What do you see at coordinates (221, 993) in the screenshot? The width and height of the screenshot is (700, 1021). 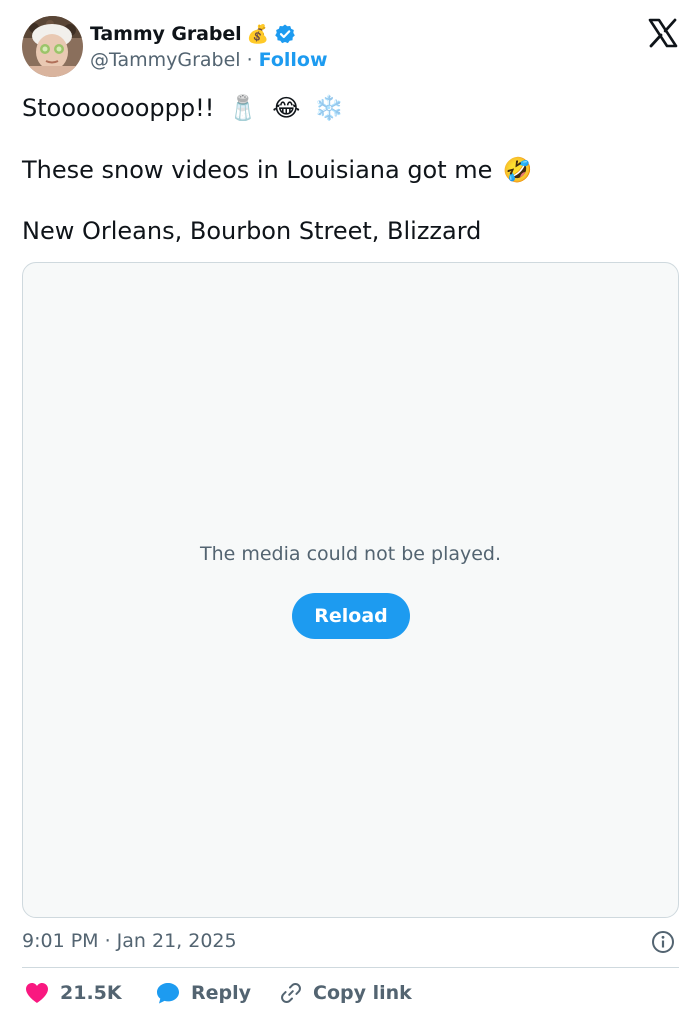 I see `reply-label: Reply` at bounding box center [221, 993].